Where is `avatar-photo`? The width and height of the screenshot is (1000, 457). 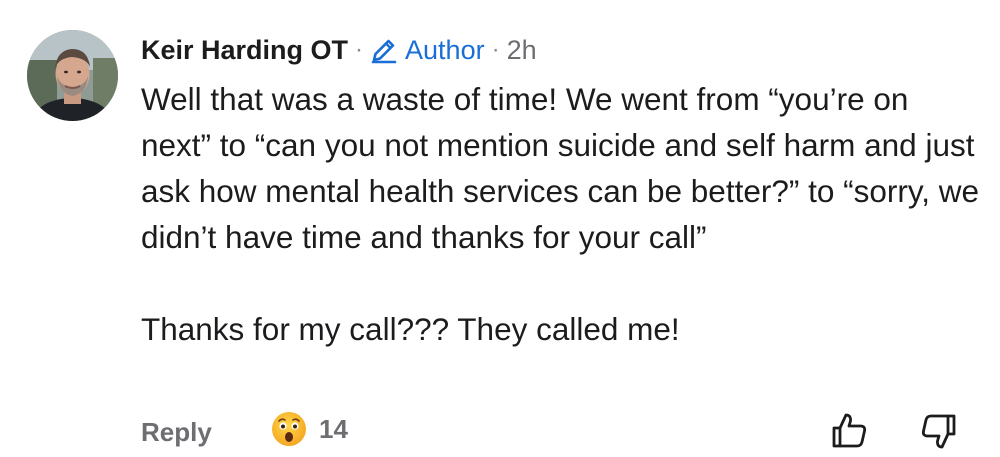
avatar-photo is located at coordinates (72, 75).